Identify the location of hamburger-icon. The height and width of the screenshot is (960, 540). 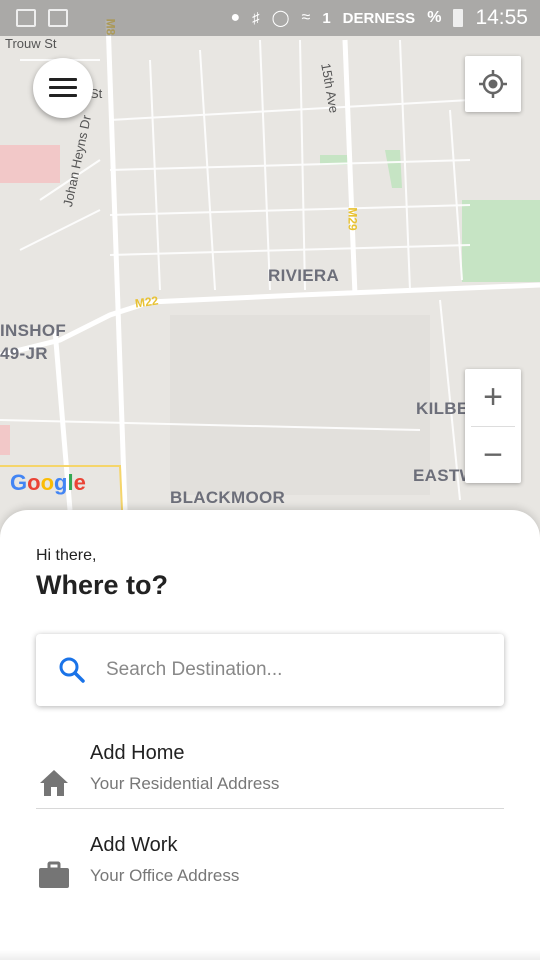
(63, 88).